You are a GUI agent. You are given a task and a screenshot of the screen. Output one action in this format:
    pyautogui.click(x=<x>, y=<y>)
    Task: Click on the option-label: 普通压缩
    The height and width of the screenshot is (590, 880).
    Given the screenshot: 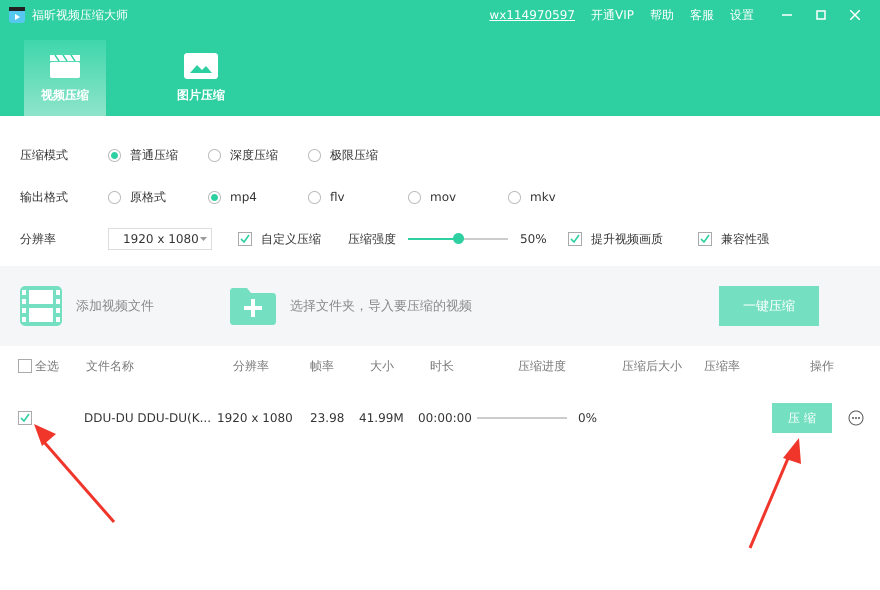 What is the action you would take?
    pyautogui.click(x=154, y=155)
    